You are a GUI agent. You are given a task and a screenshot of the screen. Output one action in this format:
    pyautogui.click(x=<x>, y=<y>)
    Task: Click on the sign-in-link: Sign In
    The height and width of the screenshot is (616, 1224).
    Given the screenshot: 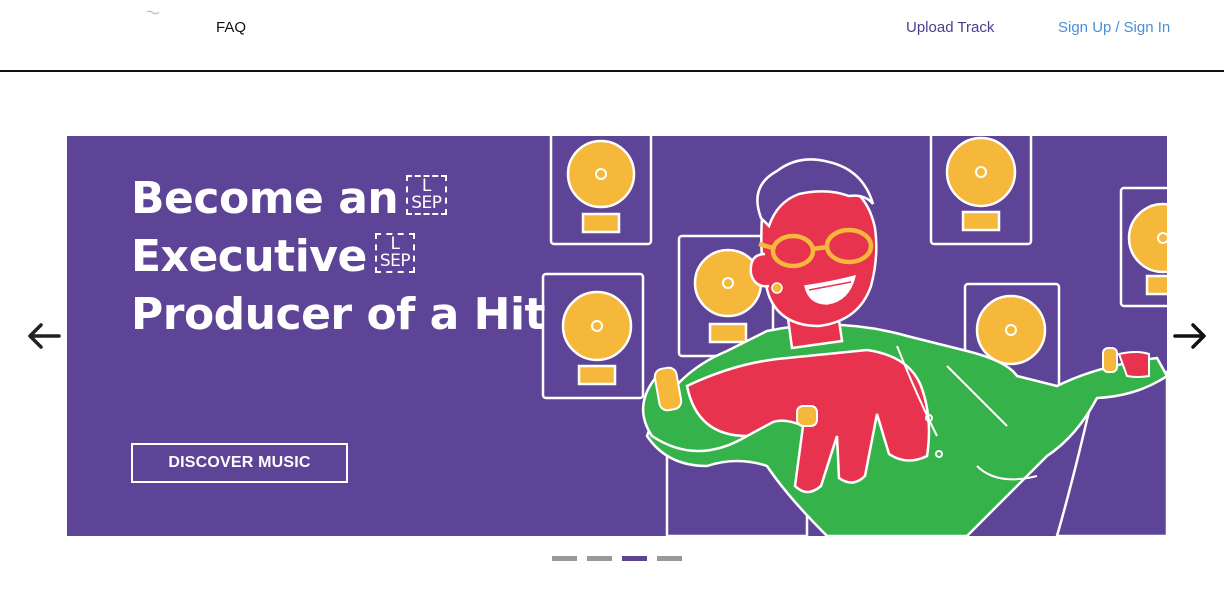 What is the action you would take?
    pyautogui.click(x=1147, y=27)
    